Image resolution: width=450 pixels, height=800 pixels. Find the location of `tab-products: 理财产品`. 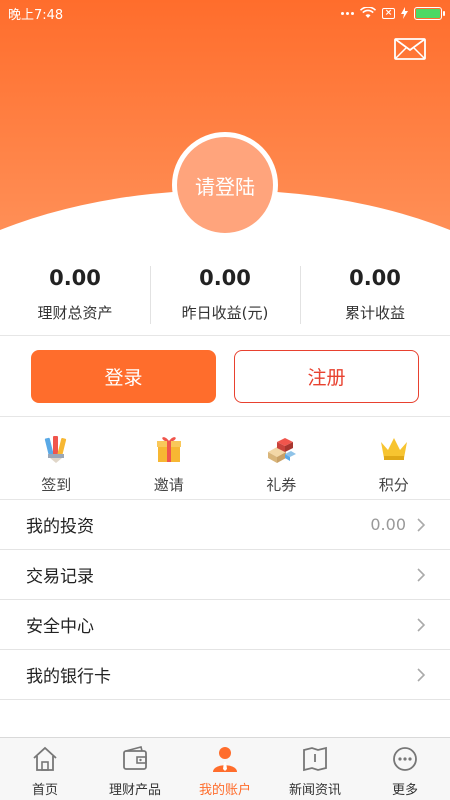

tab-products: 理财产品 is located at coordinates (135, 769).